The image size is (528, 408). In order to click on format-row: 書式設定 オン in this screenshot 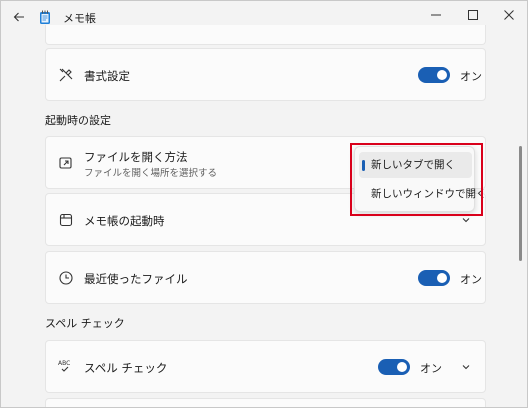, I will do `click(265, 74)`.